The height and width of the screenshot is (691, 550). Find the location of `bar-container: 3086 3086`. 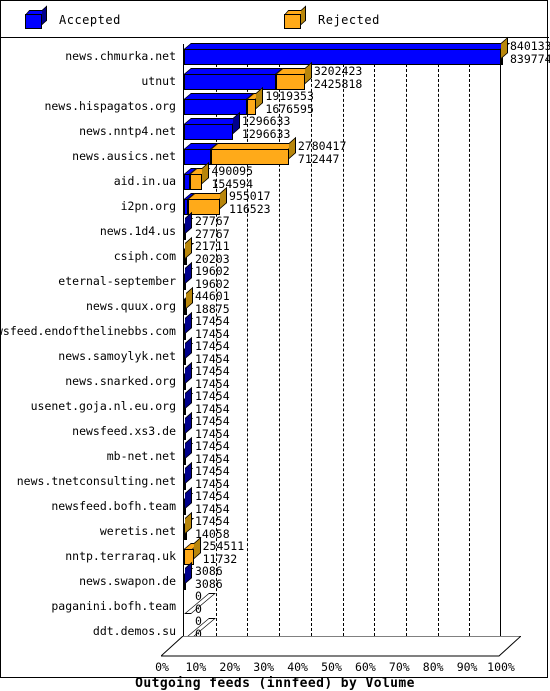

bar-container: 3086 3086 is located at coordinates (342, 577).